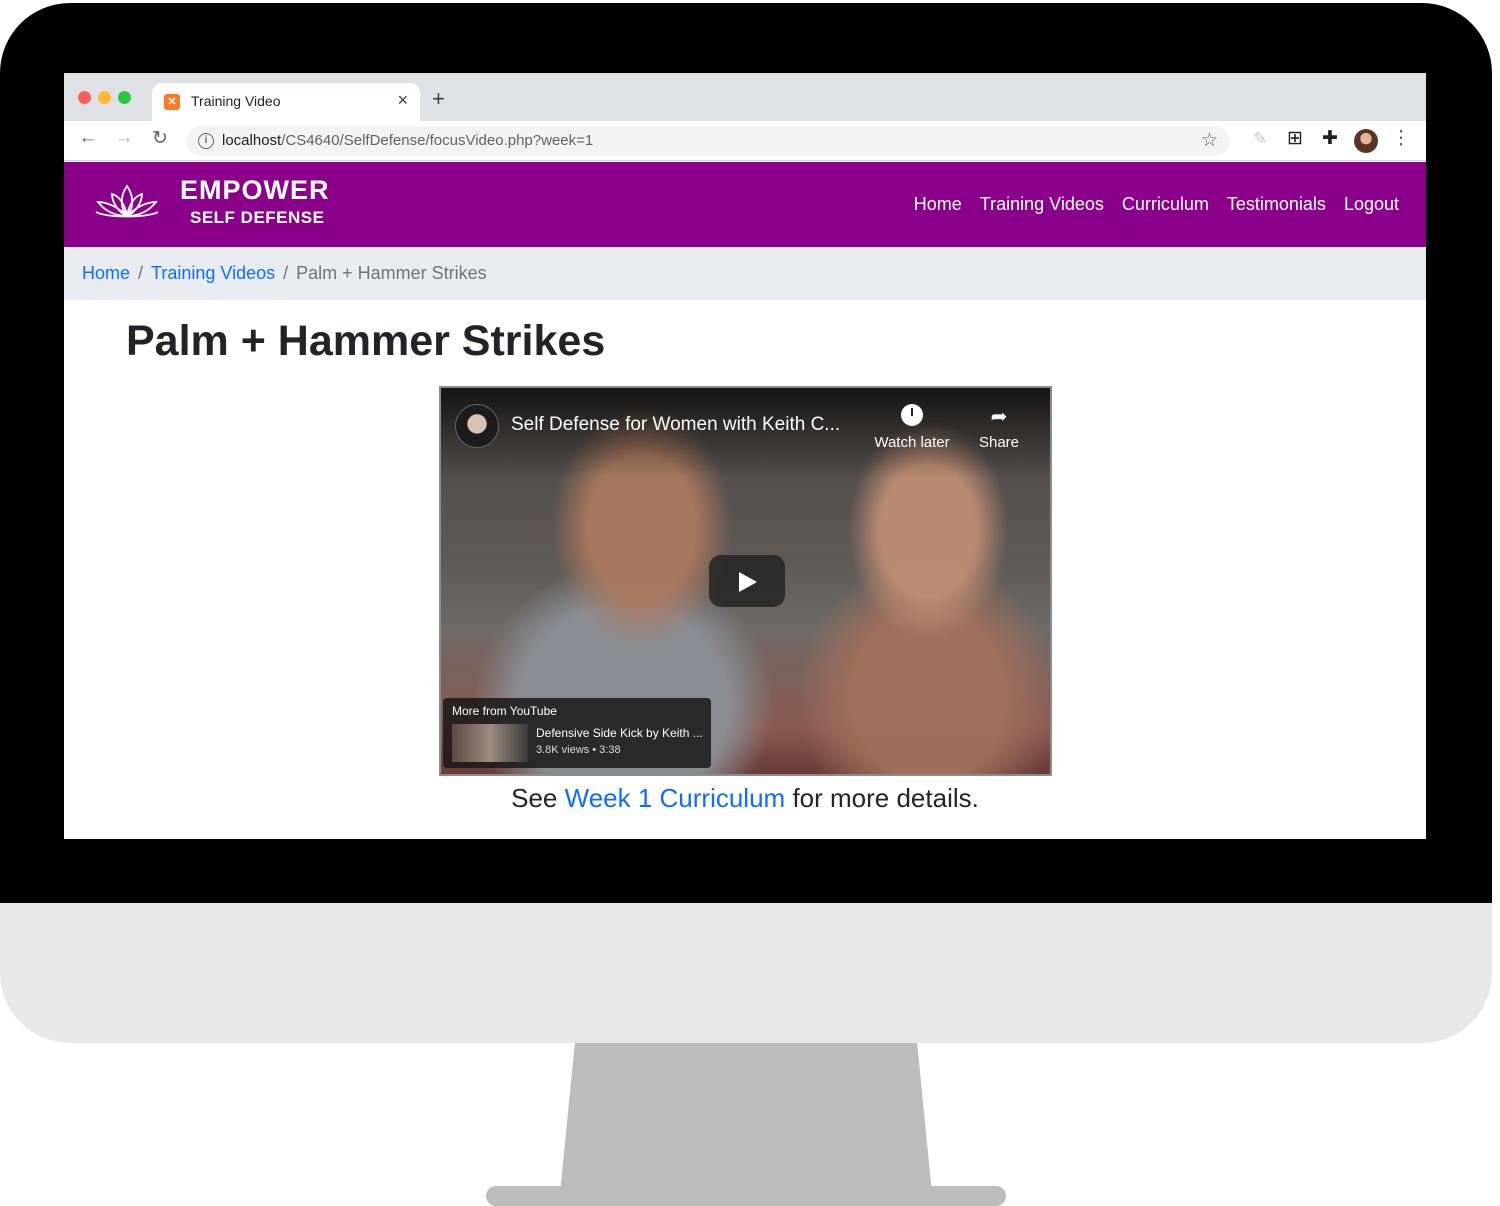 Image resolution: width=1500 pixels, height=1206 pixels. What do you see at coordinates (538, 798) in the screenshot?
I see `note-text-before: See` at bounding box center [538, 798].